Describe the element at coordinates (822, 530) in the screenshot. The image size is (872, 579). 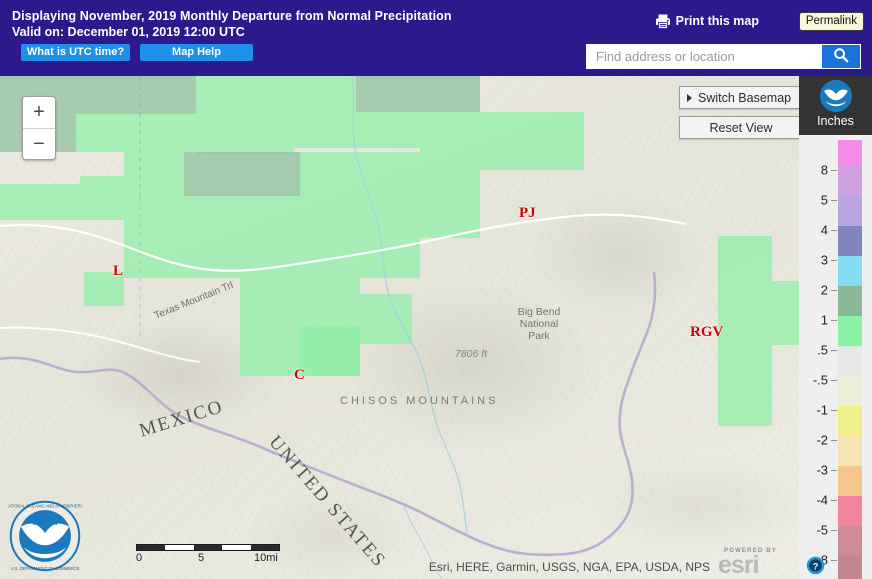
I see `legend-value: -5` at that location.